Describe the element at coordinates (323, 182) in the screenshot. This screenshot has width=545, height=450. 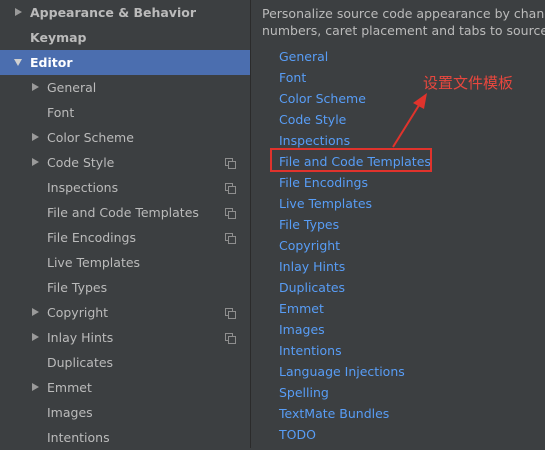
I see `link-file-encodings: File Encodings` at that location.